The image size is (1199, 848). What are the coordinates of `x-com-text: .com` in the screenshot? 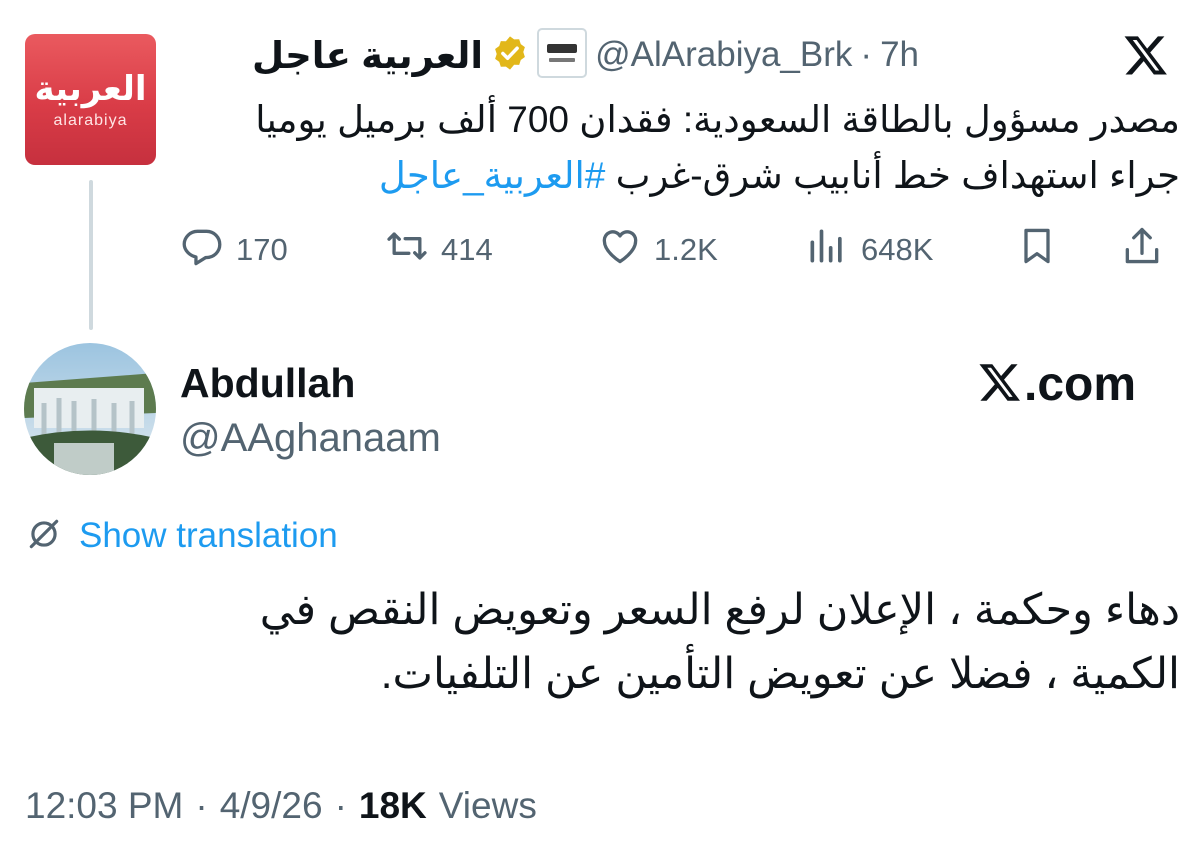 It's located at (1080, 384).